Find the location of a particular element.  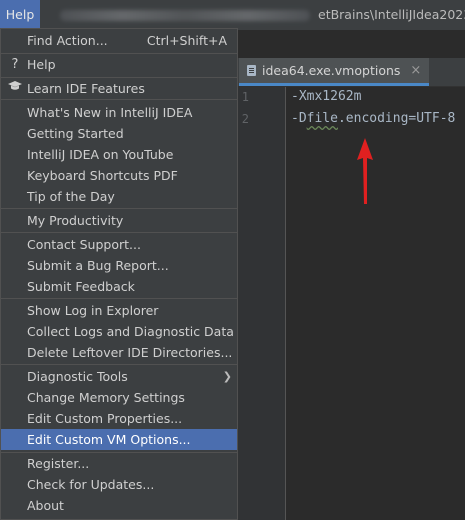

code-prefix: -D is located at coordinates (299, 118).